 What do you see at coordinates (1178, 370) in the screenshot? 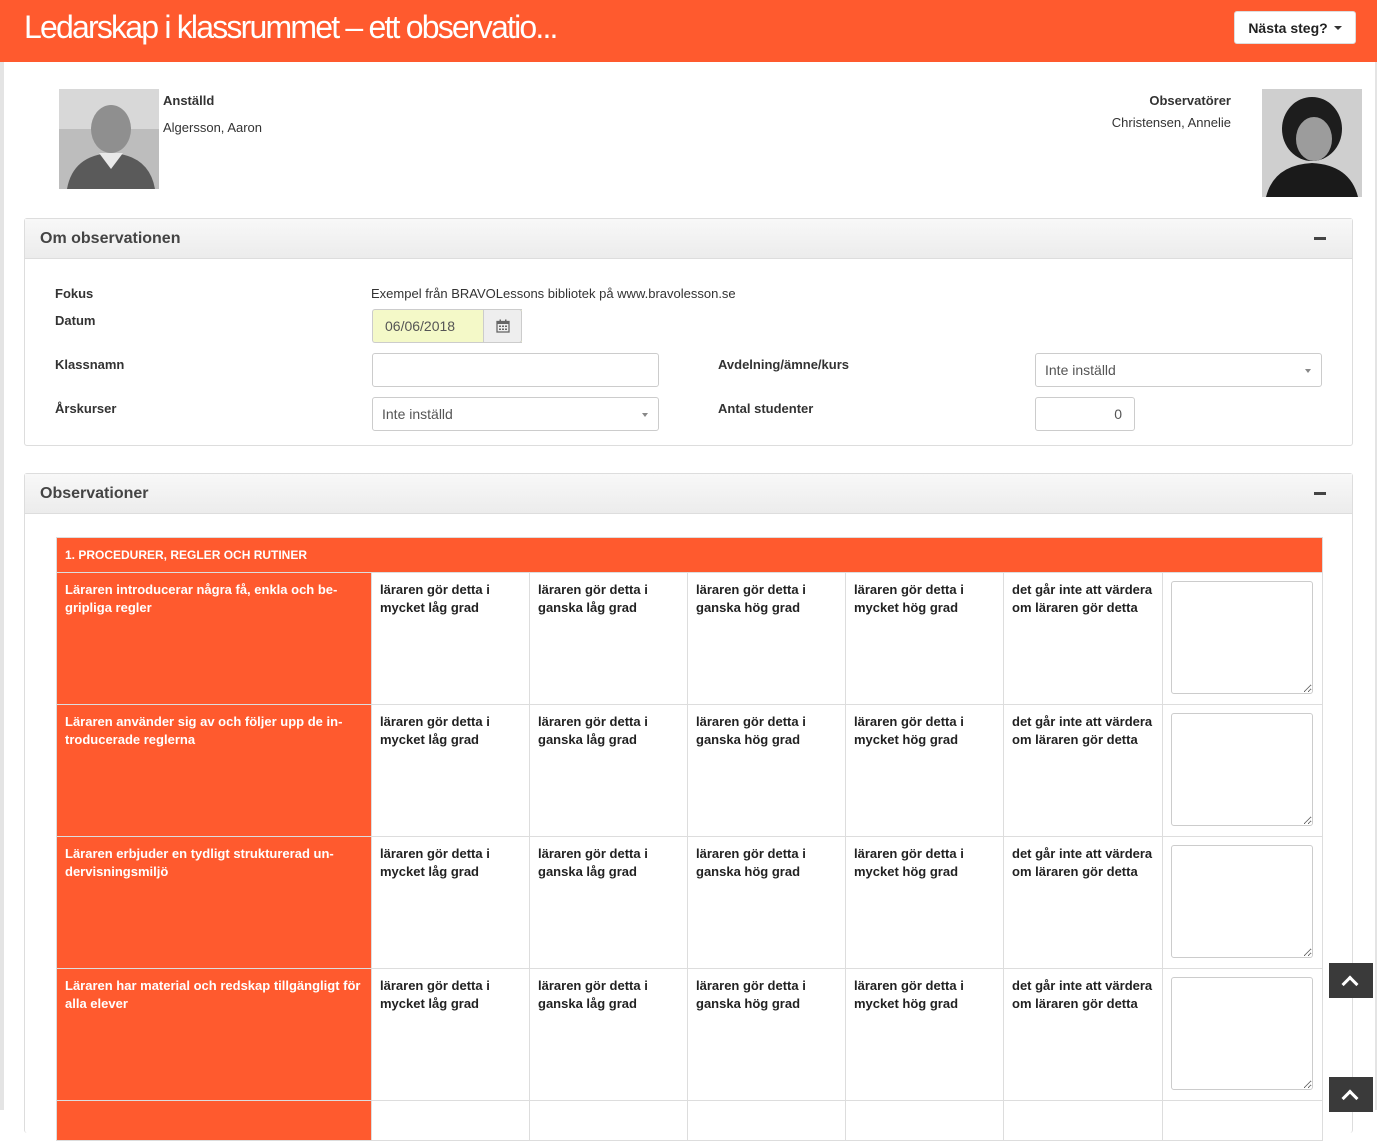
I see `department-select: Inte inställd` at bounding box center [1178, 370].